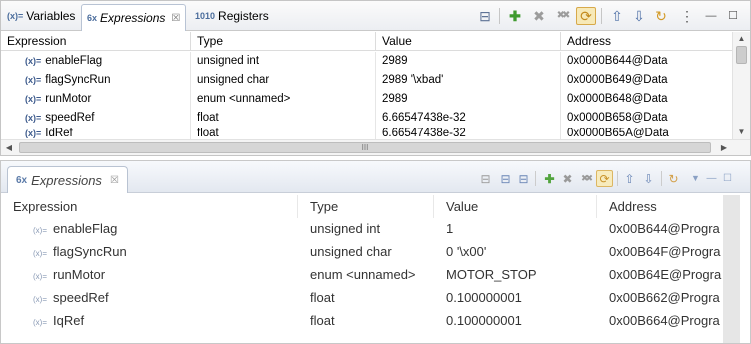 This screenshot has width=751, height=344. Describe the element at coordinates (515, 252) in the screenshot. I see `expression-value: 0 '\x00'` at that location.